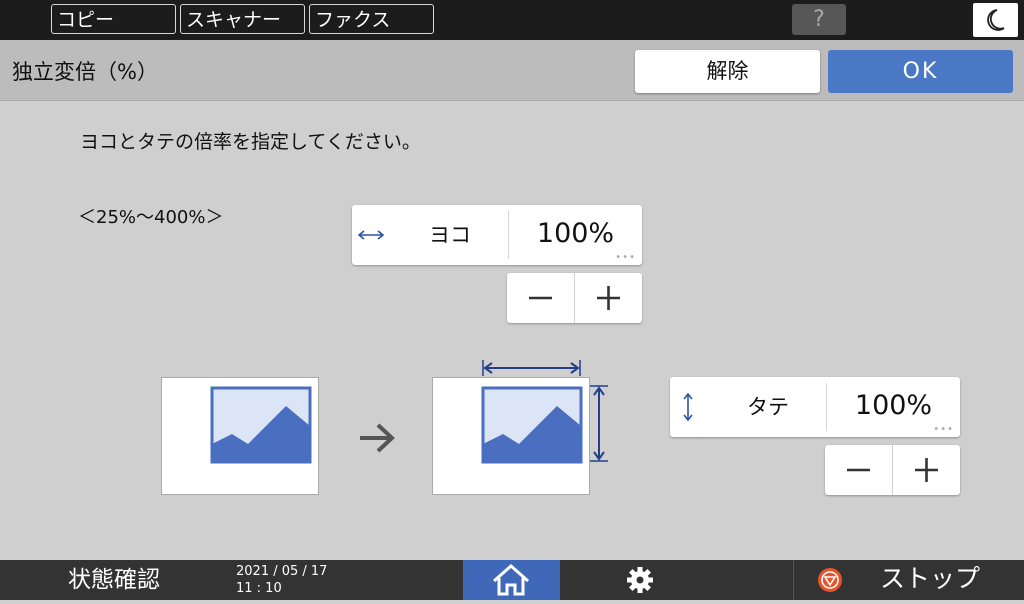  I want to click on vertical-plus-button, so click(926, 470).